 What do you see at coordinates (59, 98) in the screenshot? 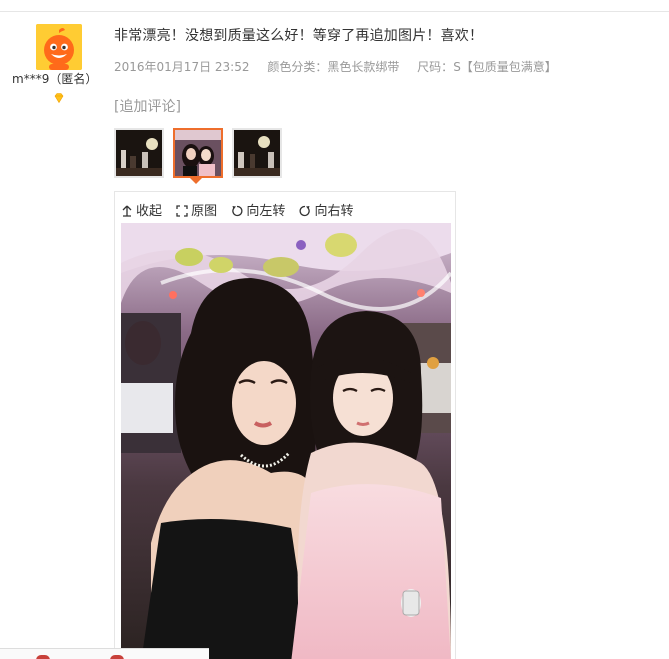
I see `diamond-level-icon` at bounding box center [59, 98].